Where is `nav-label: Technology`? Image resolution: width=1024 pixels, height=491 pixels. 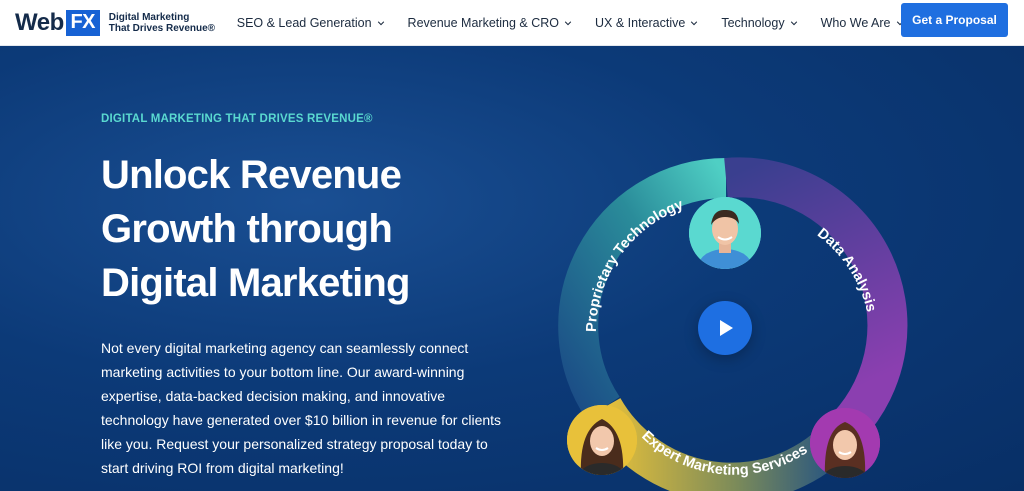
nav-label: Technology is located at coordinates (753, 22).